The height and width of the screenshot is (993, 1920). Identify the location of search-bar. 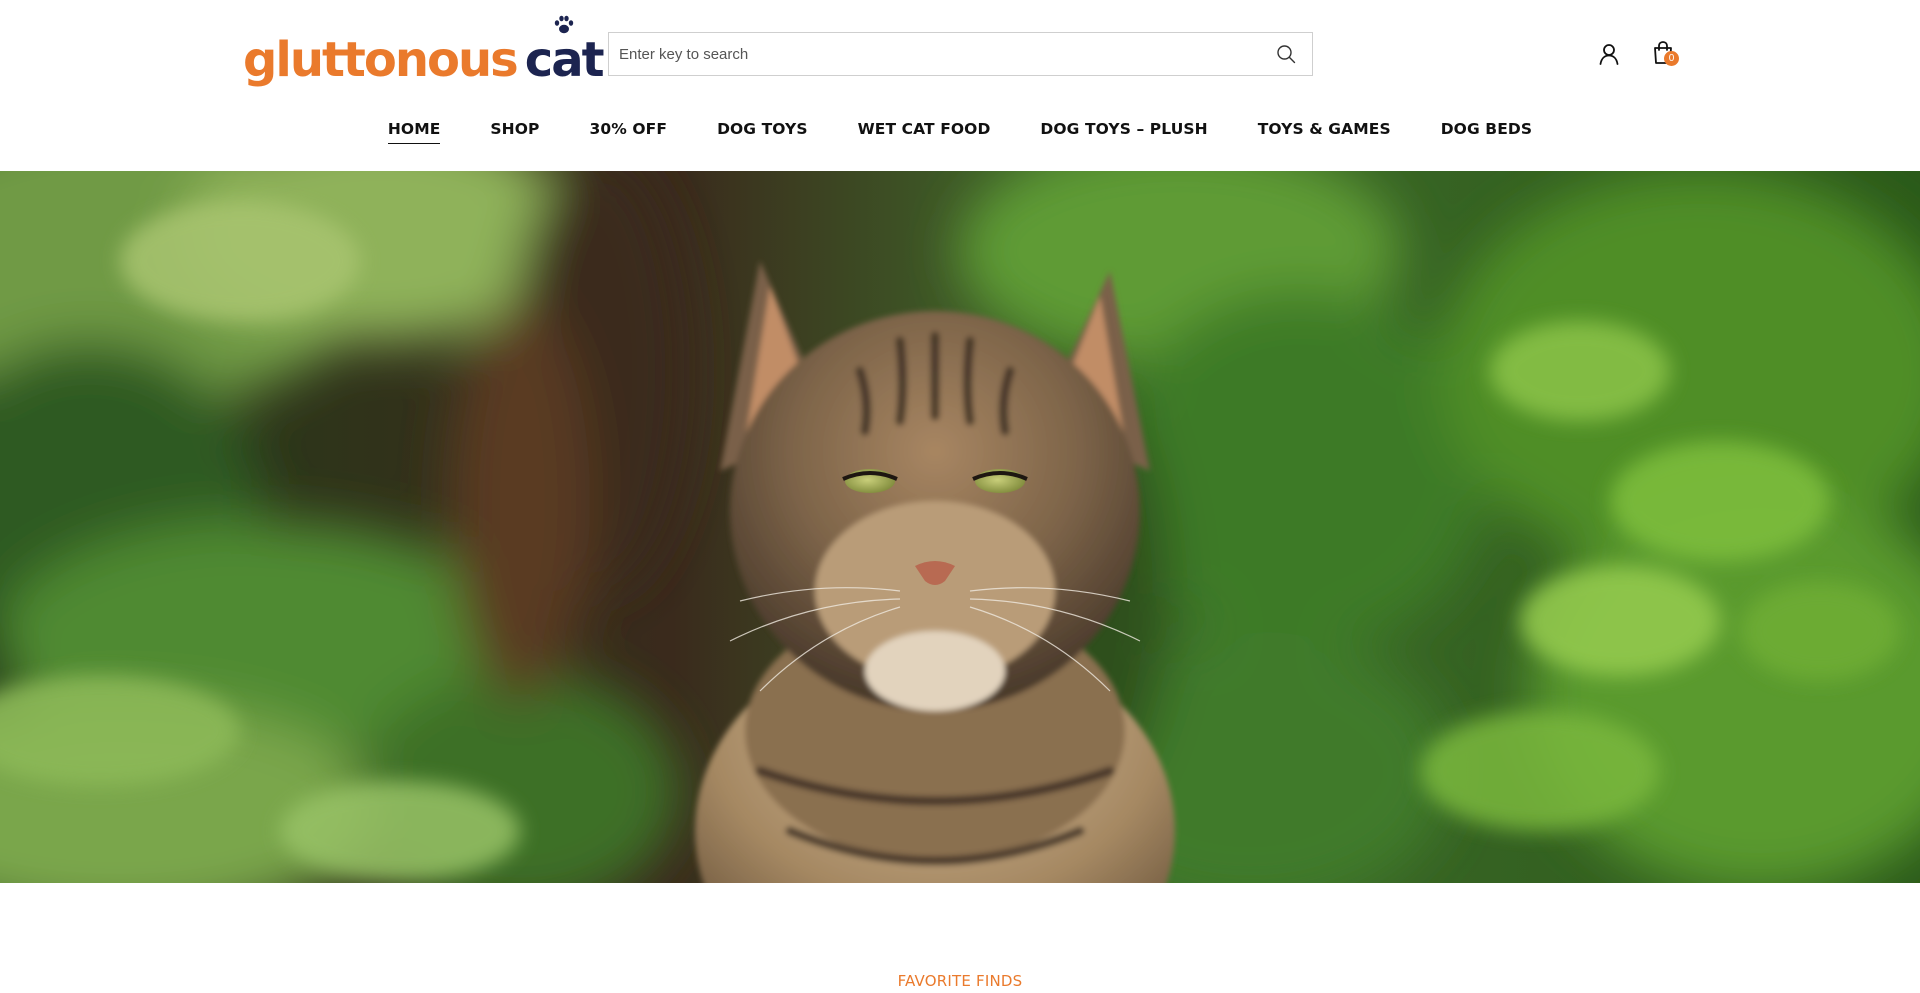
(960, 54).